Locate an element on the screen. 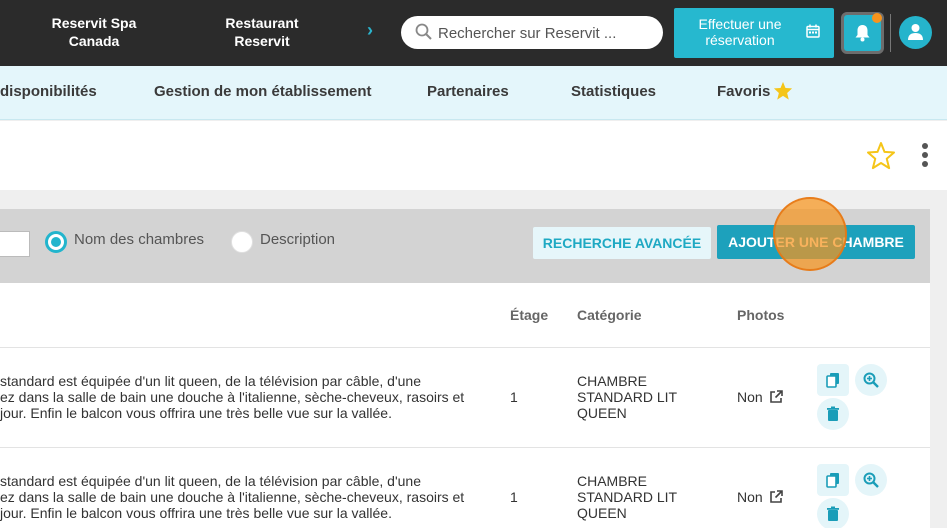 This screenshot has width=947, height=528. filter-text-input is located at coordinates (15, 244).